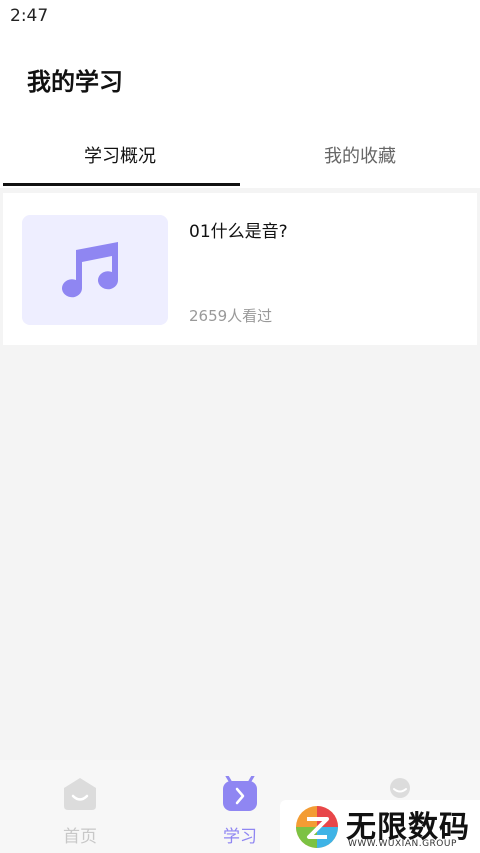 The height and width of the screenshot is (853, 480). I want to click on tab-label: 学习概况, so click(120, 156).